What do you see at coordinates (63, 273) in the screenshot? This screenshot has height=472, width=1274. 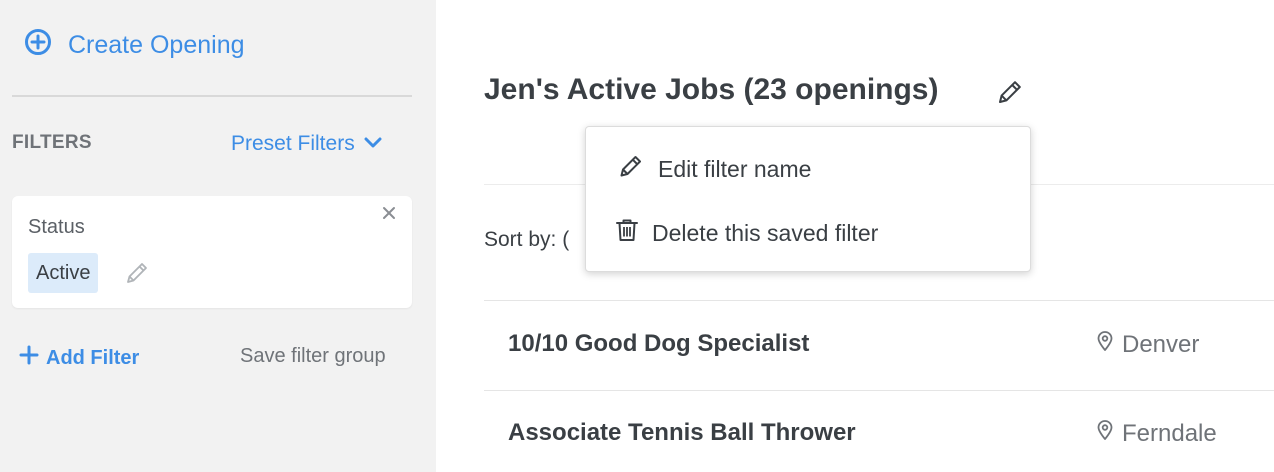 I see `filter-value-chip: Active` at bounding box center [63, 273].